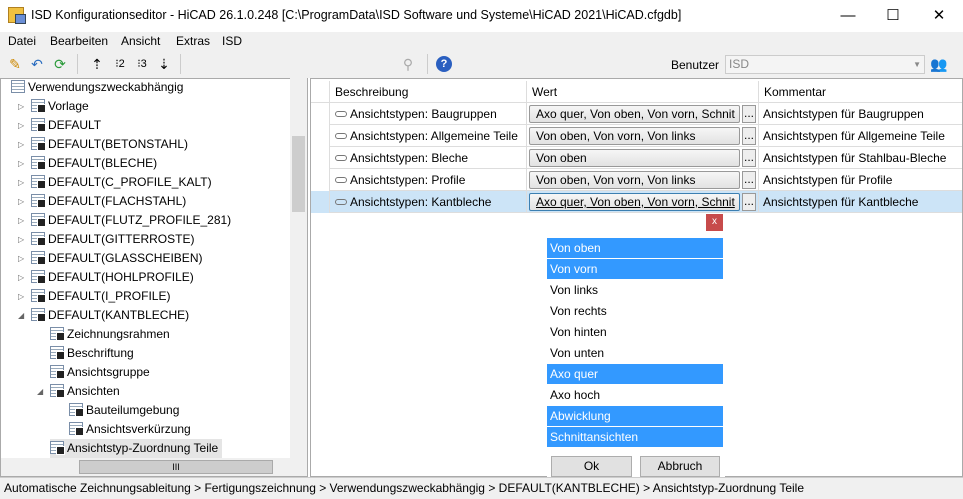 The width and height of the screenshot is (963, 499). Describe the element at coordinates (103, 315) in the screenshot. I see `tree-item: ◢ DEFAULT(KANTBLECHE)` at that location.